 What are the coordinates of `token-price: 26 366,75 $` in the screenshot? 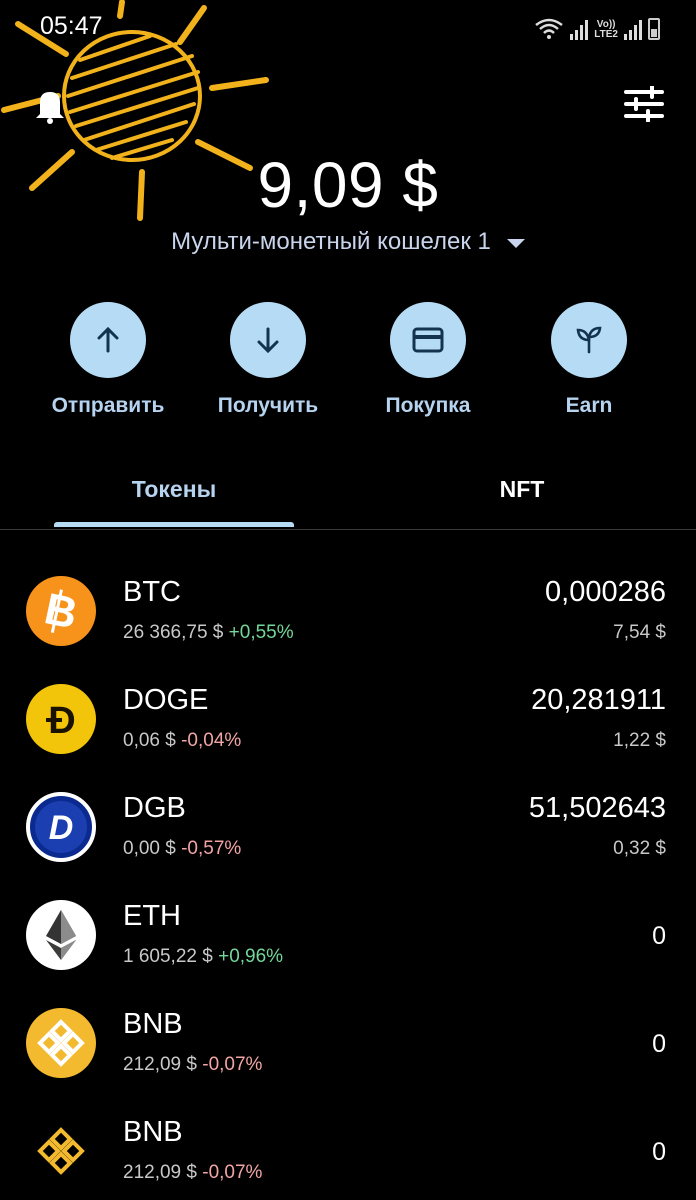 It's located at (173, 632).